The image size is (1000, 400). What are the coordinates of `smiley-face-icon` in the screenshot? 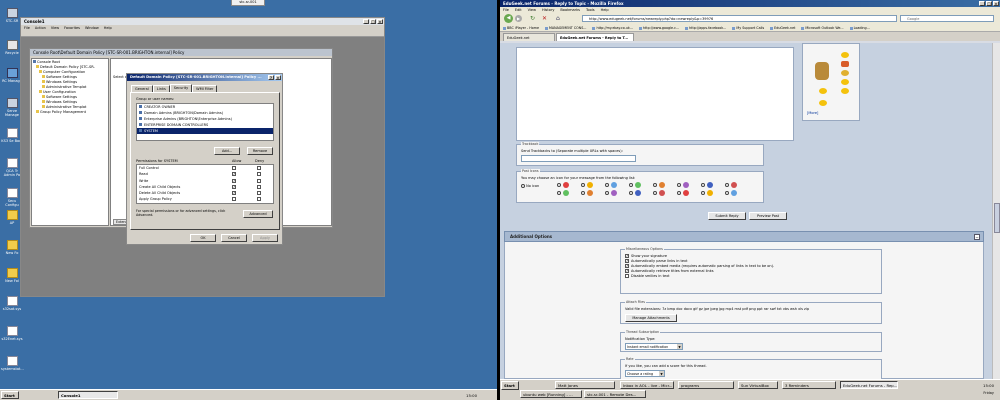 It's located at (823, 103).